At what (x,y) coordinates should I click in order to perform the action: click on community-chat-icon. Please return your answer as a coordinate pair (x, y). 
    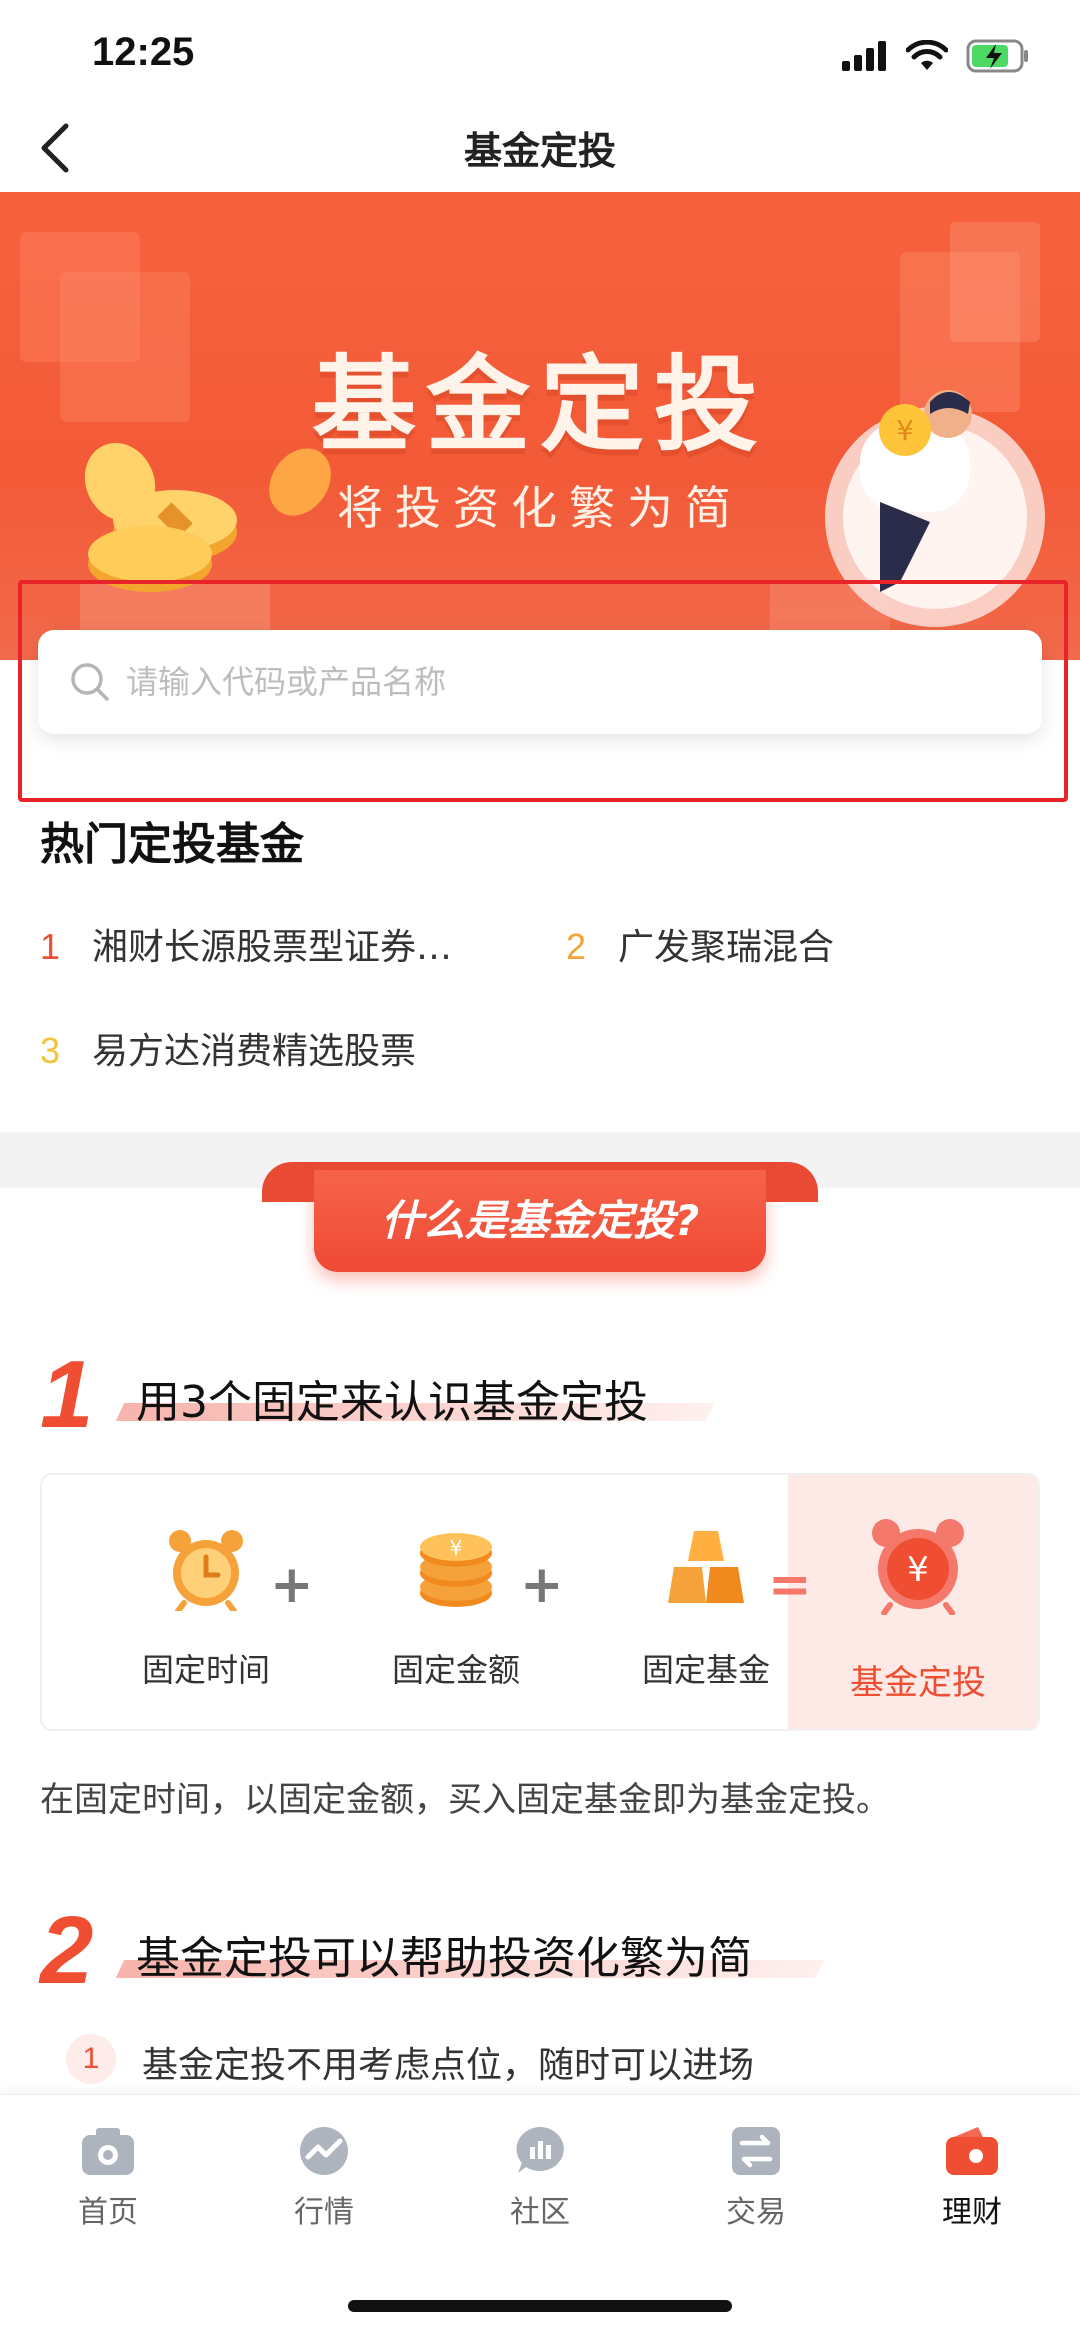
    Looking at the image, I should click on (540, 2150).